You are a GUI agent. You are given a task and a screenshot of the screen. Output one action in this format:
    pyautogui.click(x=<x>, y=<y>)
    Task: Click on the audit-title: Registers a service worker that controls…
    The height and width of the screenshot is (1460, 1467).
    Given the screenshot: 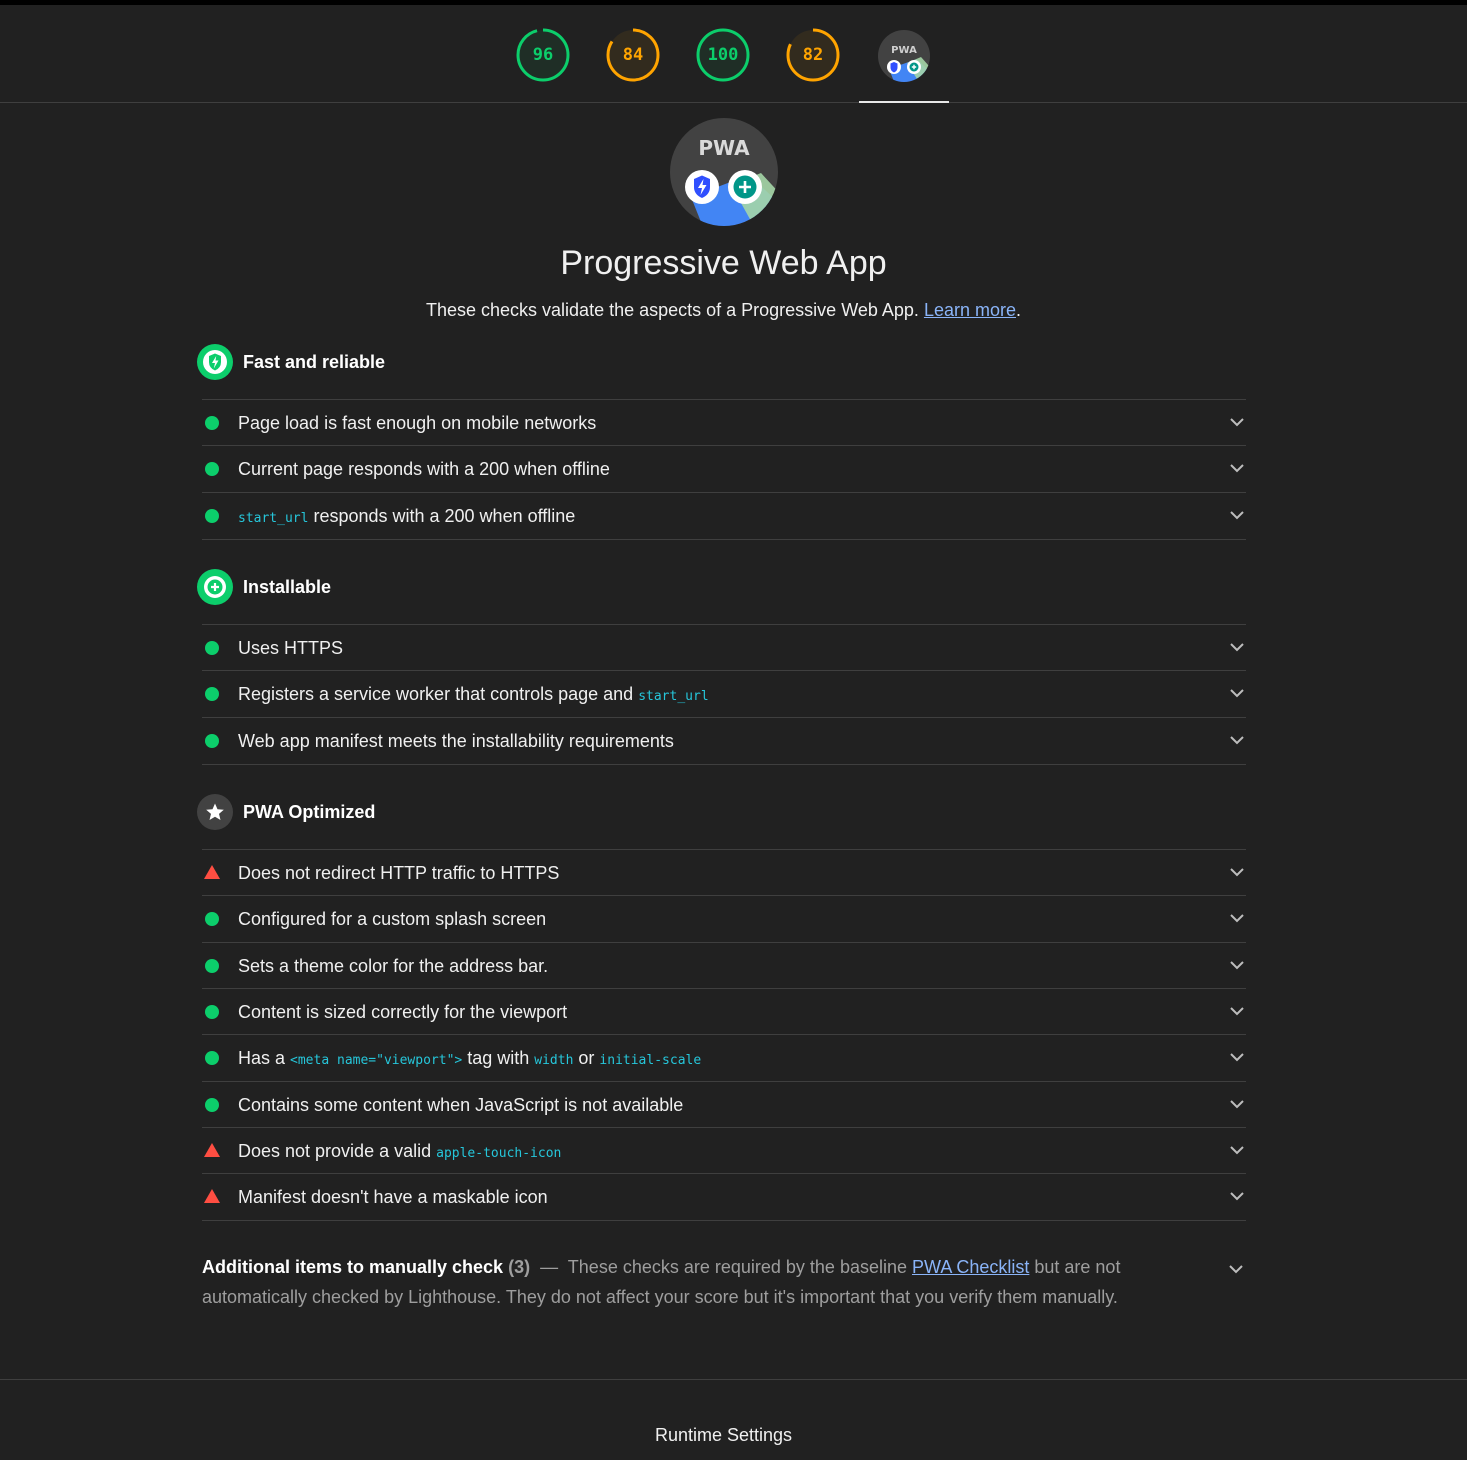 What is the action you would take?
    pyautogui.click(x=473, y=695)
    